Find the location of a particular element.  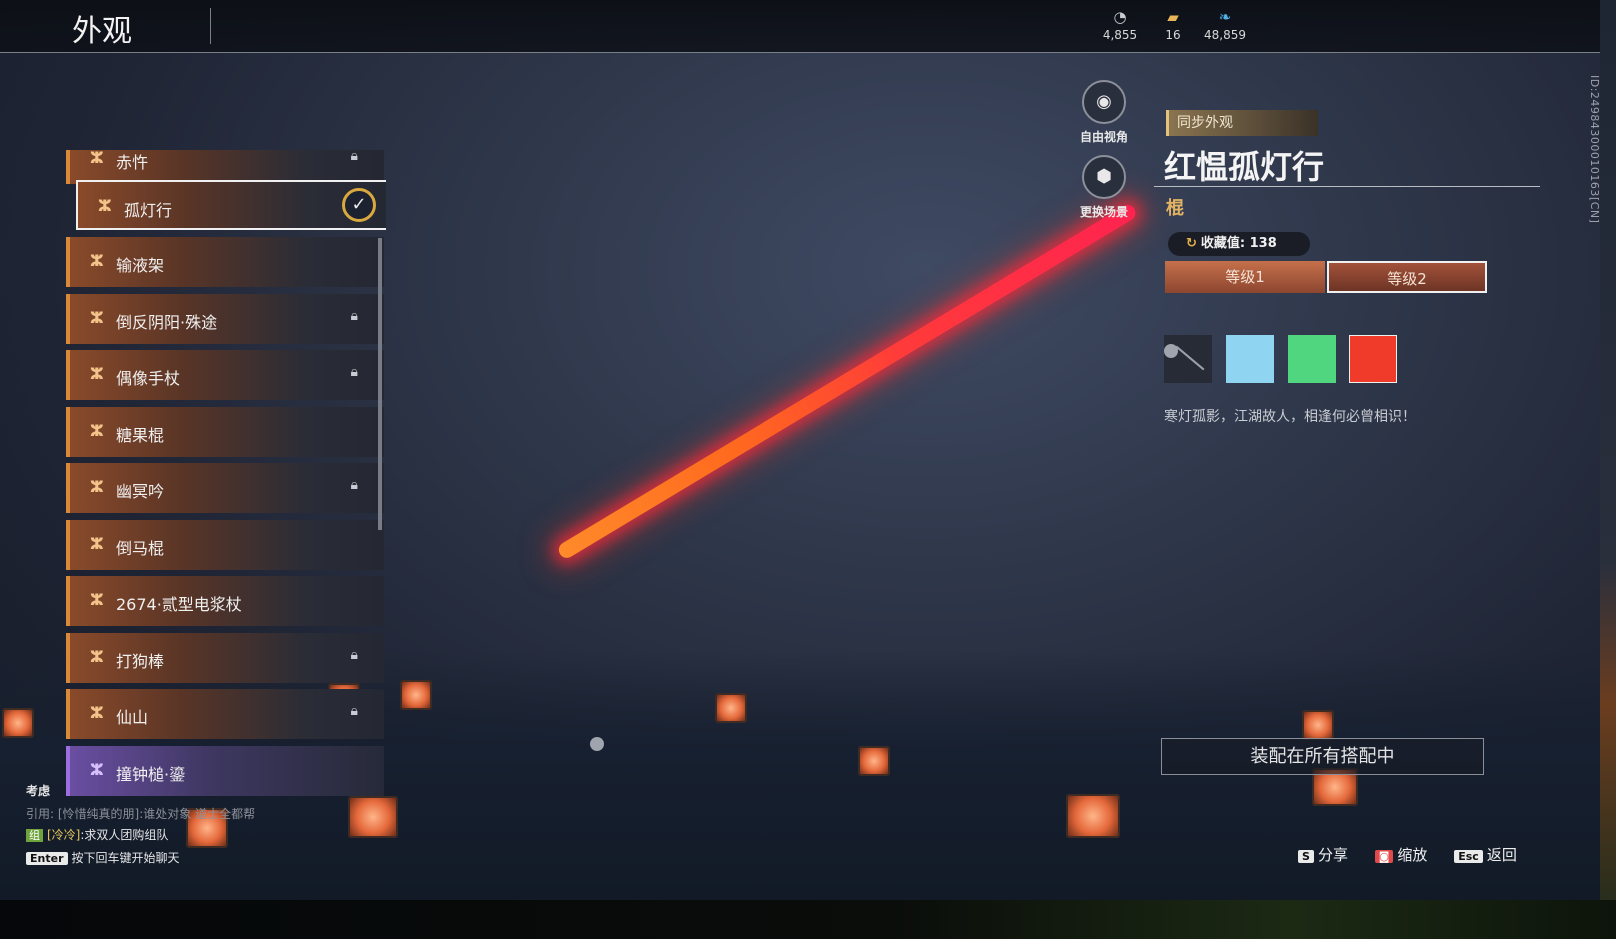

enter-key-icon: Enter is located at coordinates (47, 858).